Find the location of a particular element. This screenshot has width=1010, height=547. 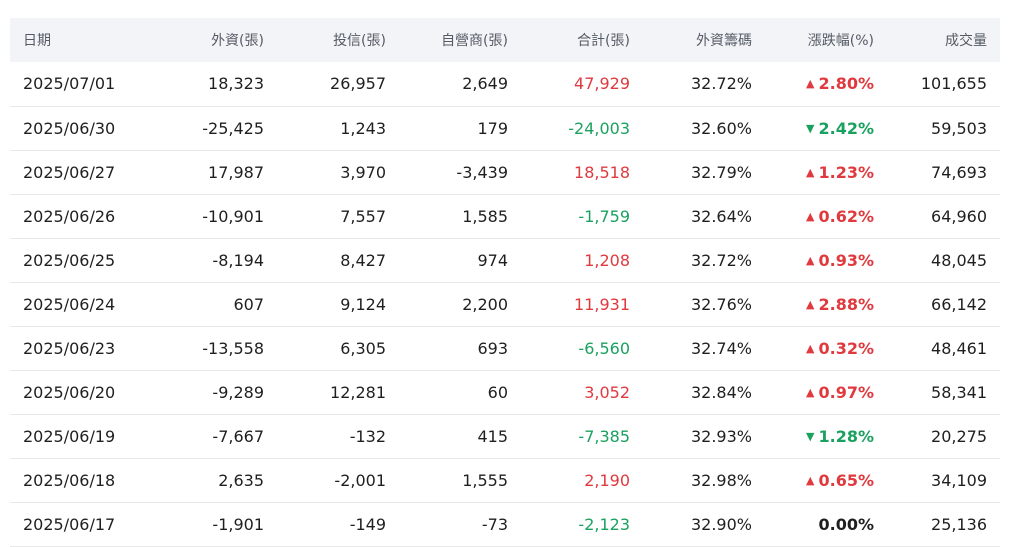

change-value: 2.42% is located at coordinates (846, 128).